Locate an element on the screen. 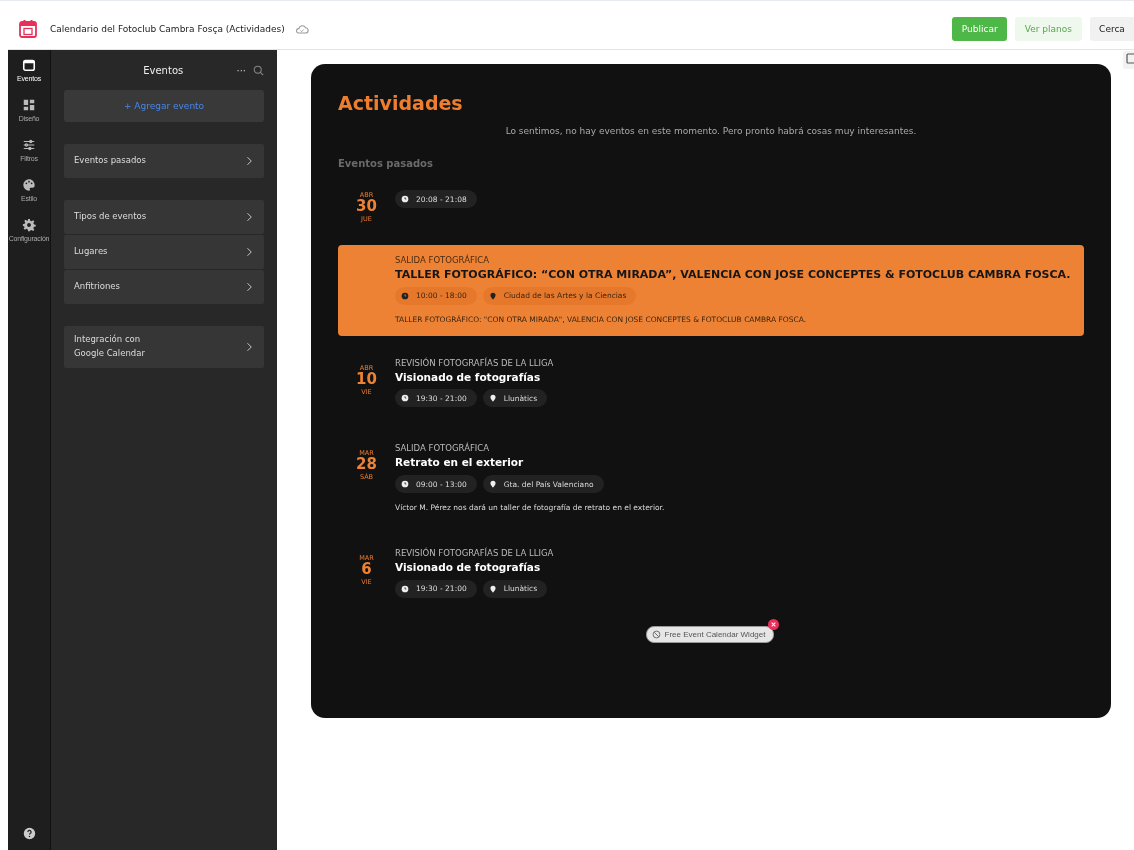  event-title: TALLER FOTOGRÁFICO: “CON OTRA MIRADA”, VALENCIA CON JOSE CONCEPTES & FOTOCLUB CAMBRA FOSCA. is located at coordinates (733, 274).